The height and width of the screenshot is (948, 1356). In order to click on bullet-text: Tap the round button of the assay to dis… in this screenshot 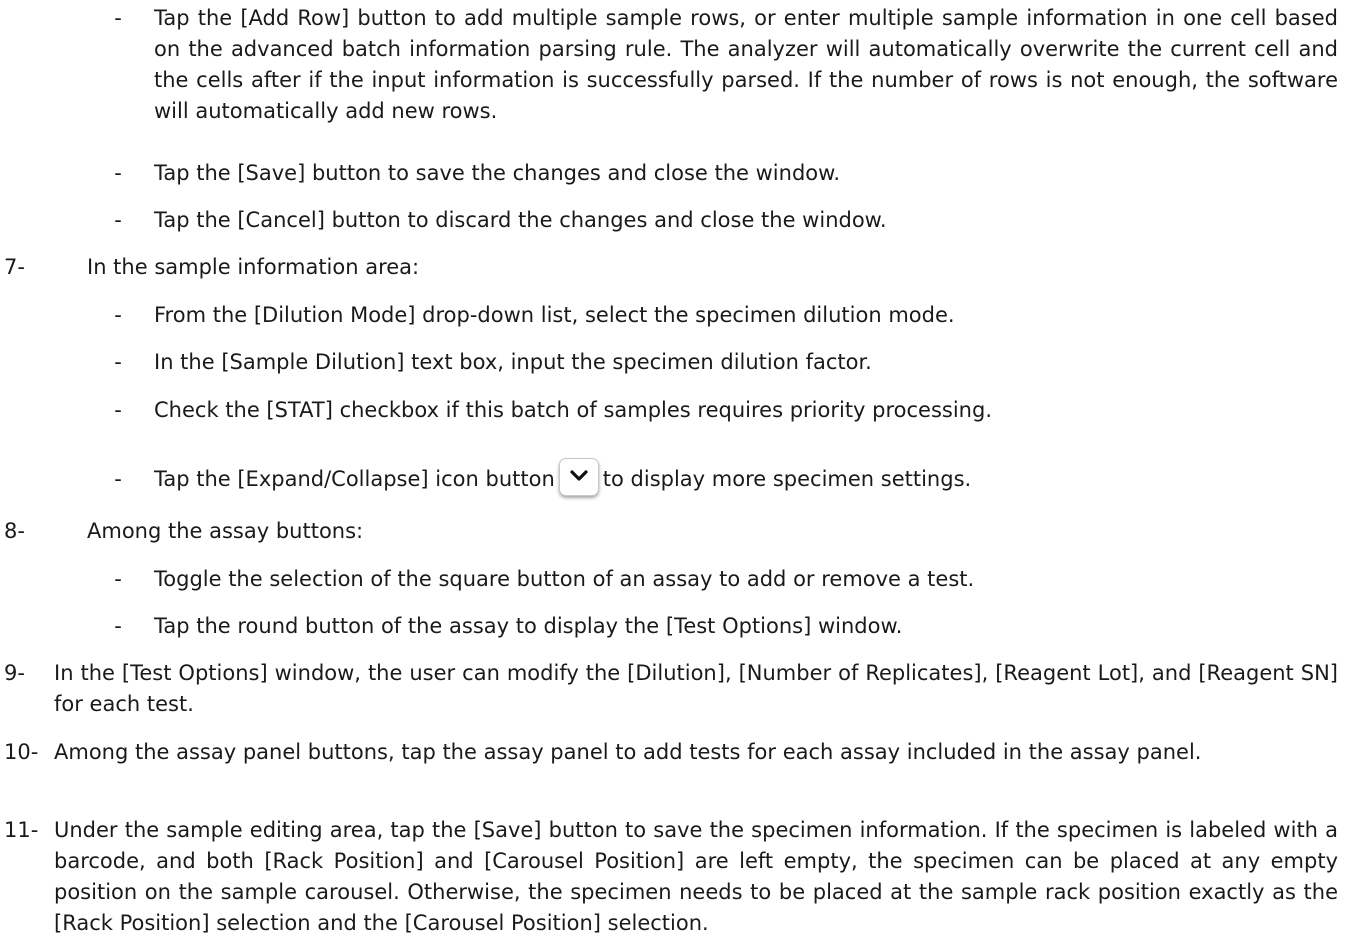, I will do `click(528, 626)`.